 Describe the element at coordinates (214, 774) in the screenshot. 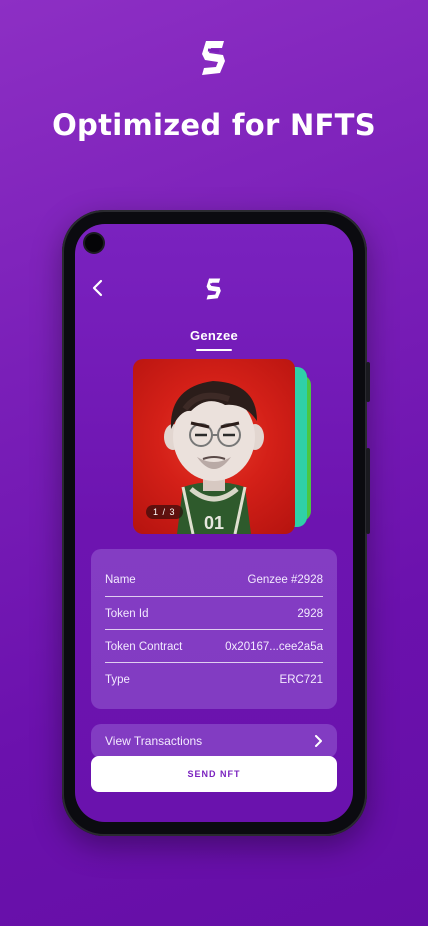

I see `send-nft-button: SEND NFT` at that location.